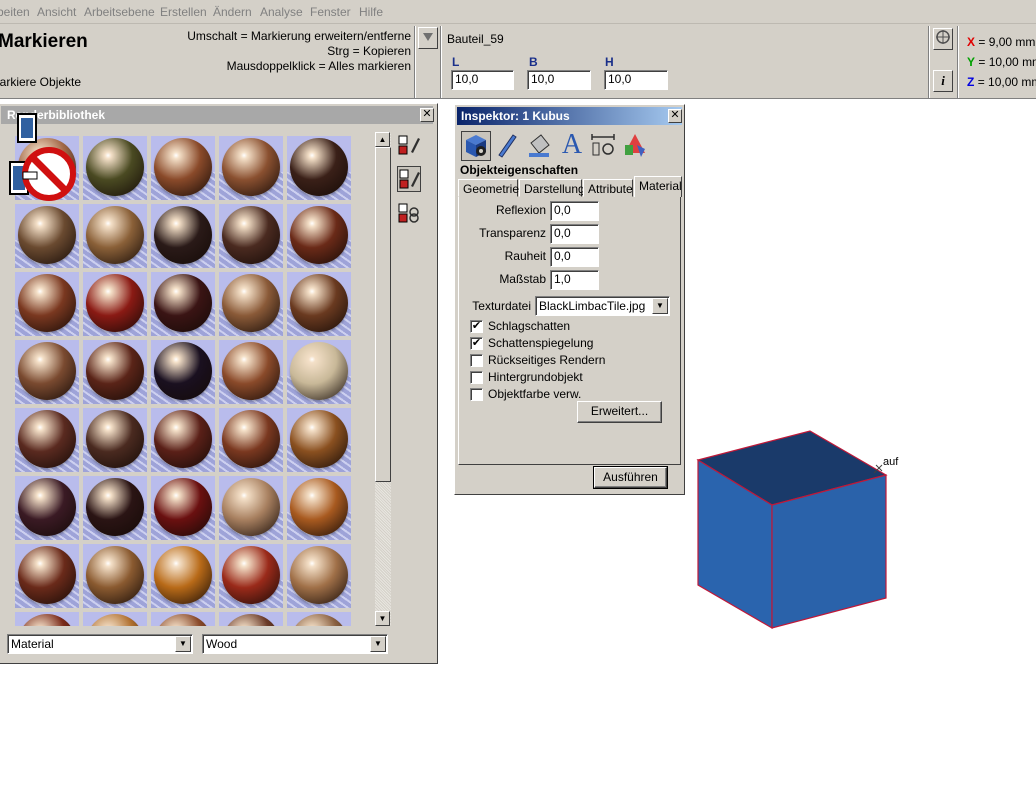 The height and width of the screenshot is (809, 1036). What do you see at coordinates (1001, 82) in the screenshot?
I see `z-coordinate: Z = 10,00 mm` at bounding box center [1001, 82].